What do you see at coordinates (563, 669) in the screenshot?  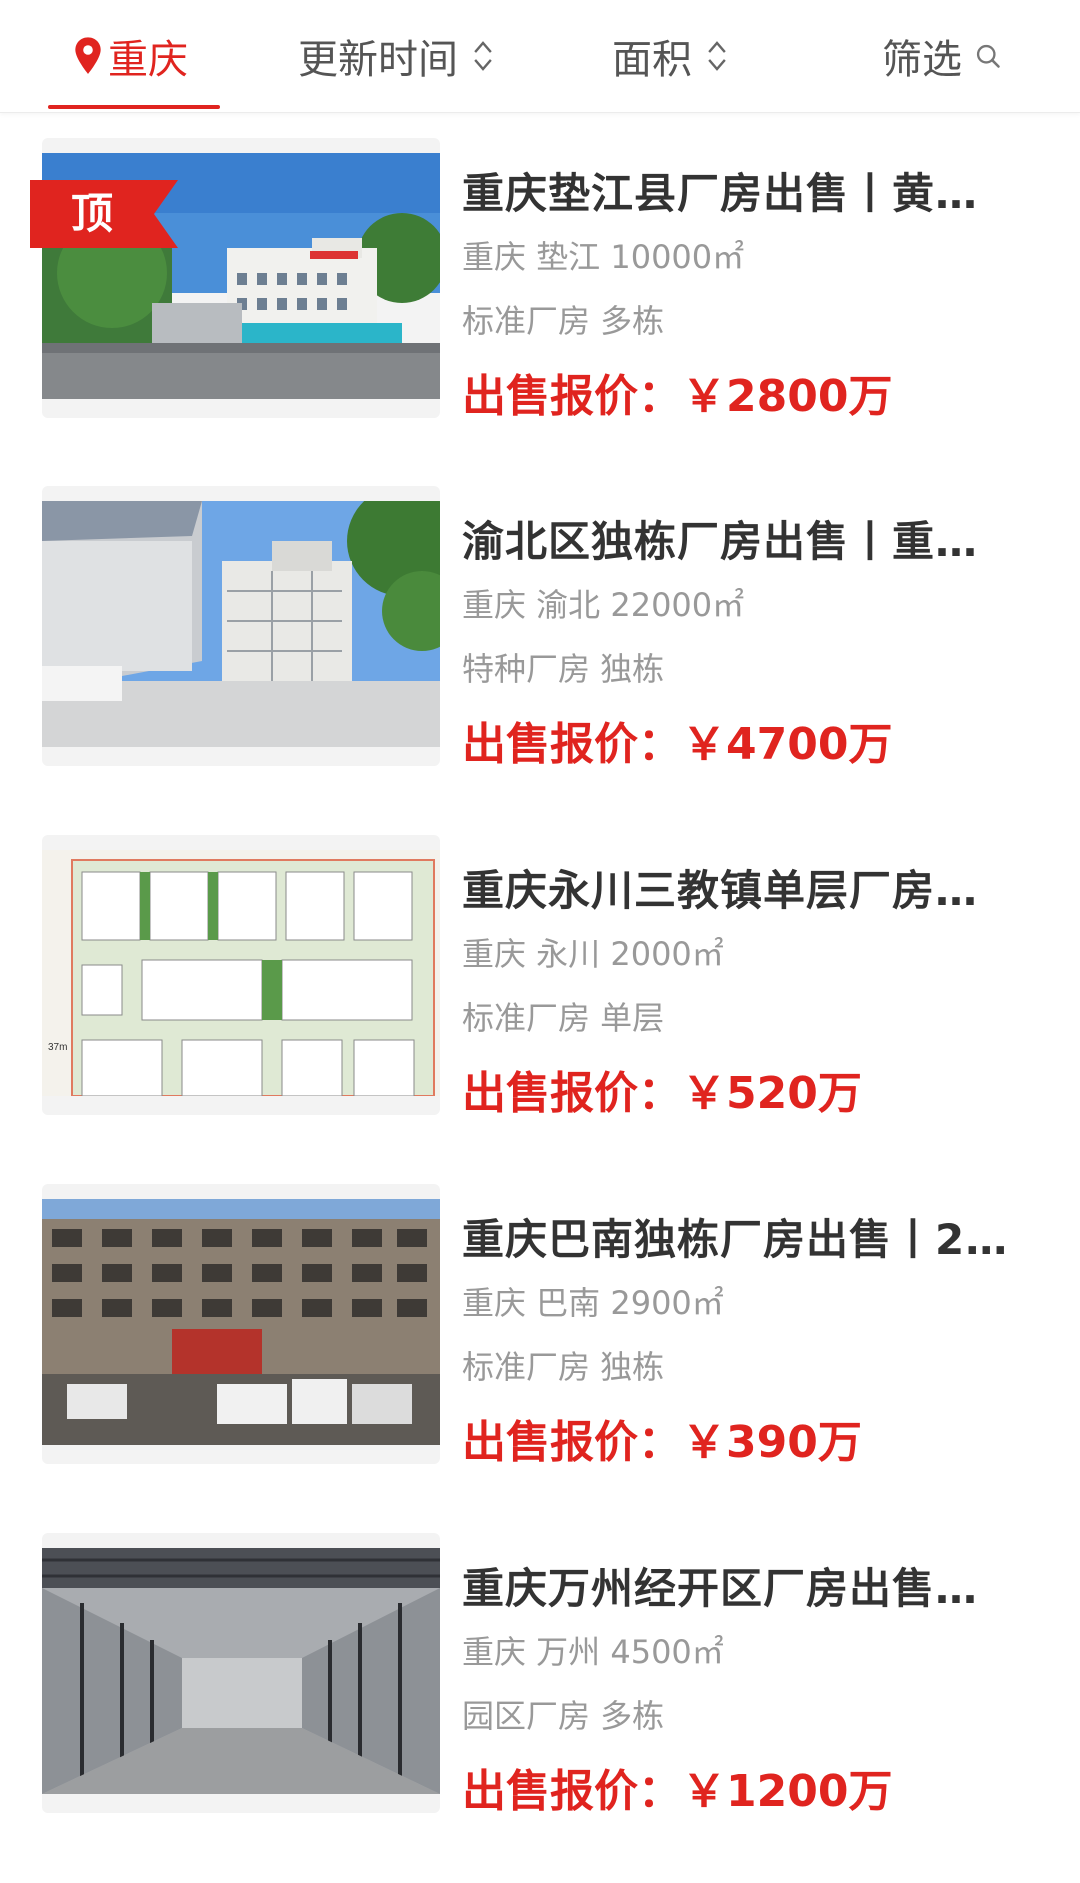 I see `listing-tags: 特种厂房 独栋` at bounding box center [563, 669].